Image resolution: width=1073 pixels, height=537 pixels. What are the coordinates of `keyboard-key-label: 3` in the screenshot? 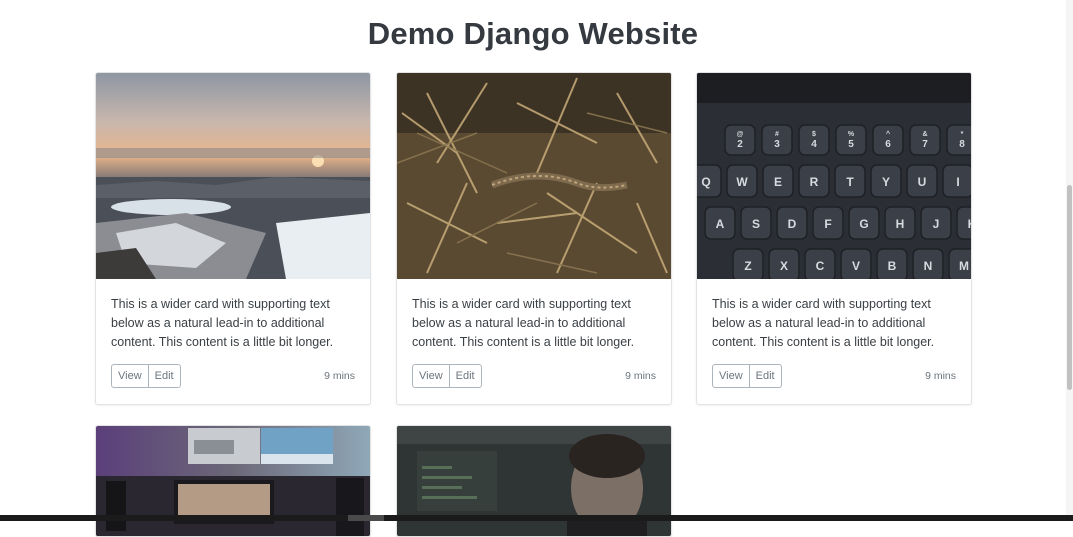 It's located at (777, 144).